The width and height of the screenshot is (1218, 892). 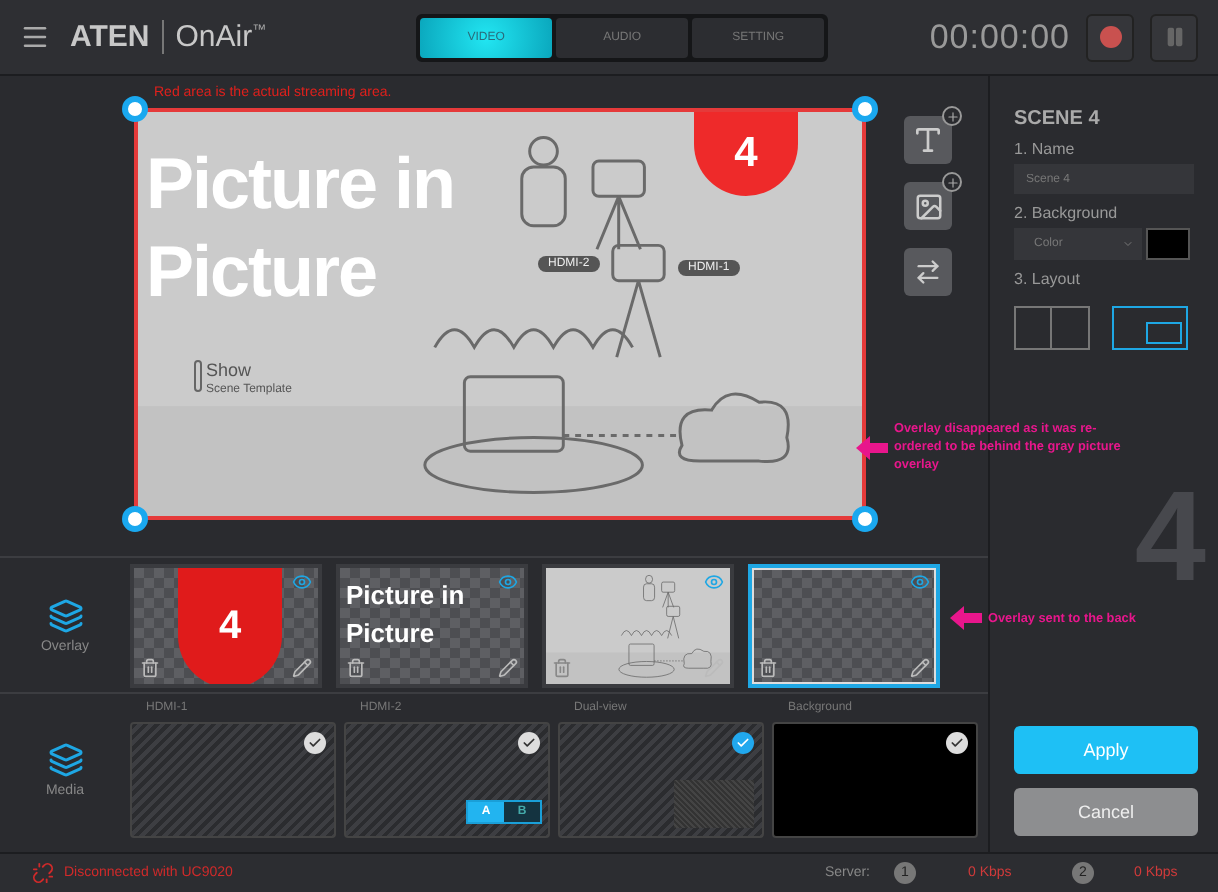 I want to click on swap-icon, so click(x=928, y=272).